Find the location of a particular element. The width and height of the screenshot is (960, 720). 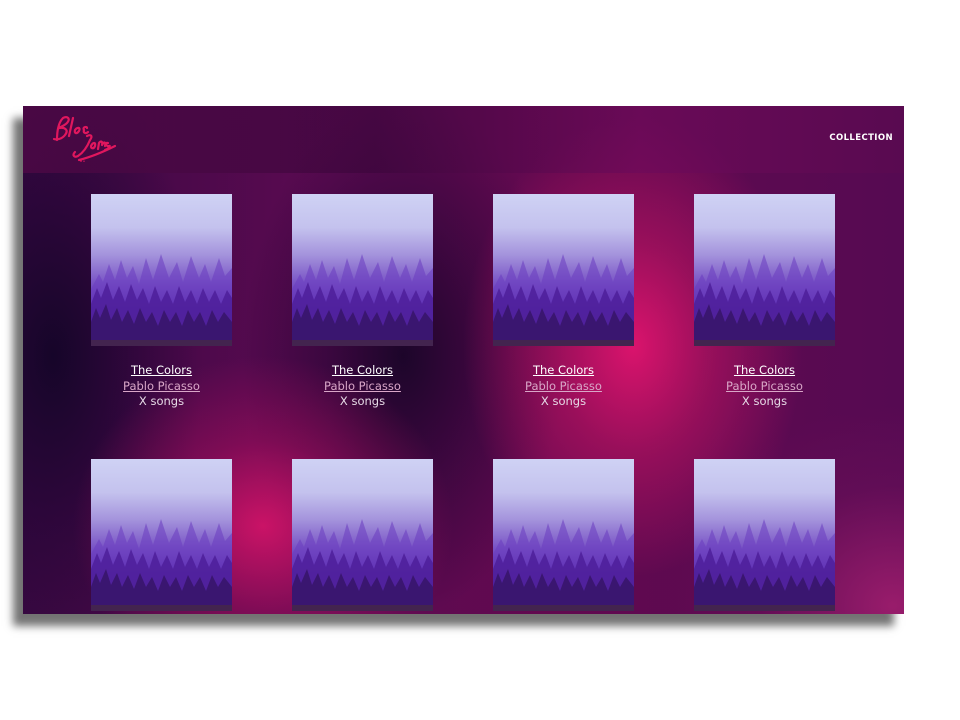

logo-mark is located at coordinates (84, 139).